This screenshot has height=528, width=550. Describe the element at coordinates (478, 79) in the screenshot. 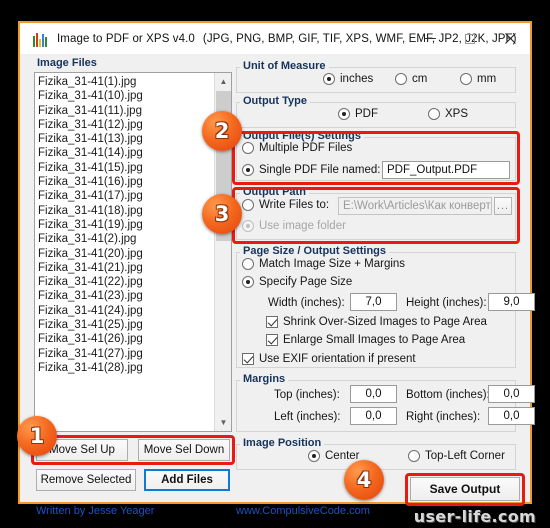

I see `radio-unit-mm: mm` at that location.